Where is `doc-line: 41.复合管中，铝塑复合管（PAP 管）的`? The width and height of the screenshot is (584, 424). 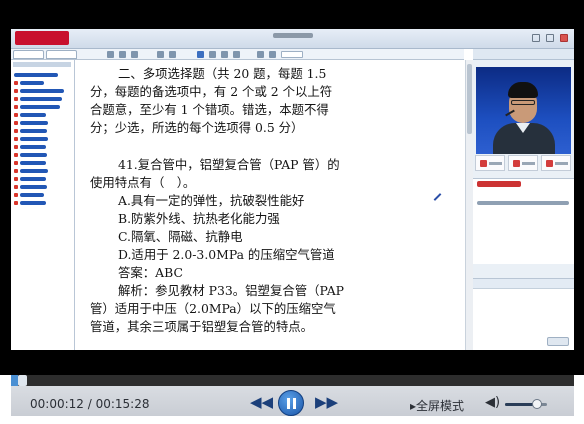
doc-line: 41.复合管中，铝塑复合管（PAP 管）的 is located at coordinates (229, 164).